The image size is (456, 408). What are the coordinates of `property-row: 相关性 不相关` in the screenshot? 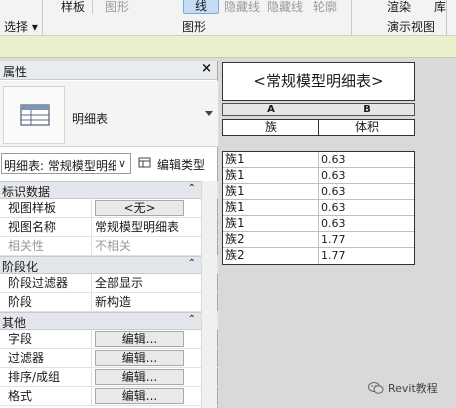 It's located at (109, 246).